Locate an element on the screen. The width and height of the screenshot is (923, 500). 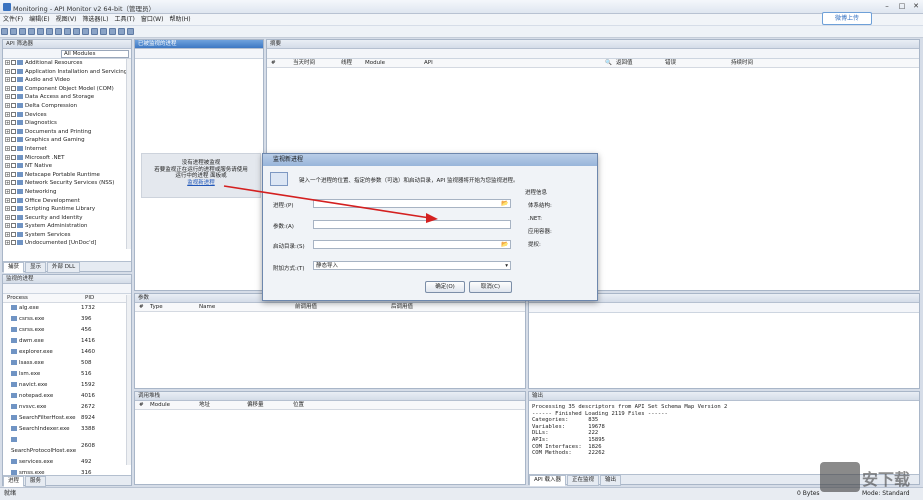
maximize-icon: □ is located at coordinates (902, 6).